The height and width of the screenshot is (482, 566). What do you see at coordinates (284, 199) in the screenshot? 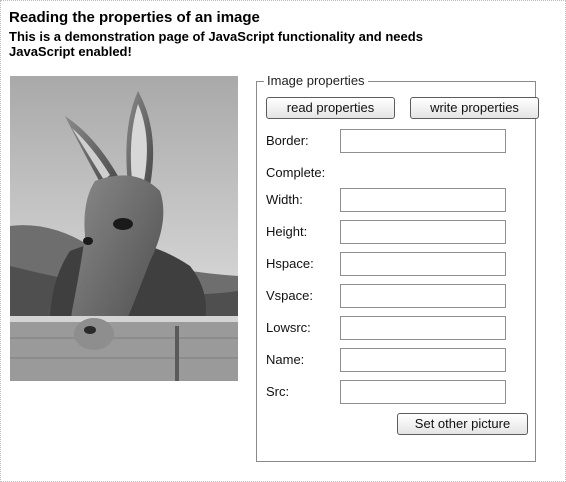
I see `width-label: Width:` at bounding box center [284, 199].